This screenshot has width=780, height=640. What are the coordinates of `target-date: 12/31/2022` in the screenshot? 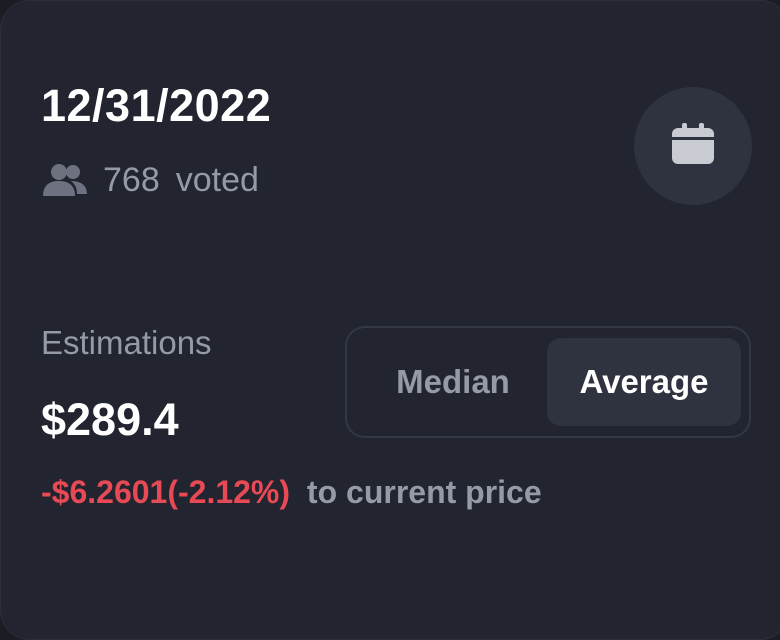 It's located at (156, 105).